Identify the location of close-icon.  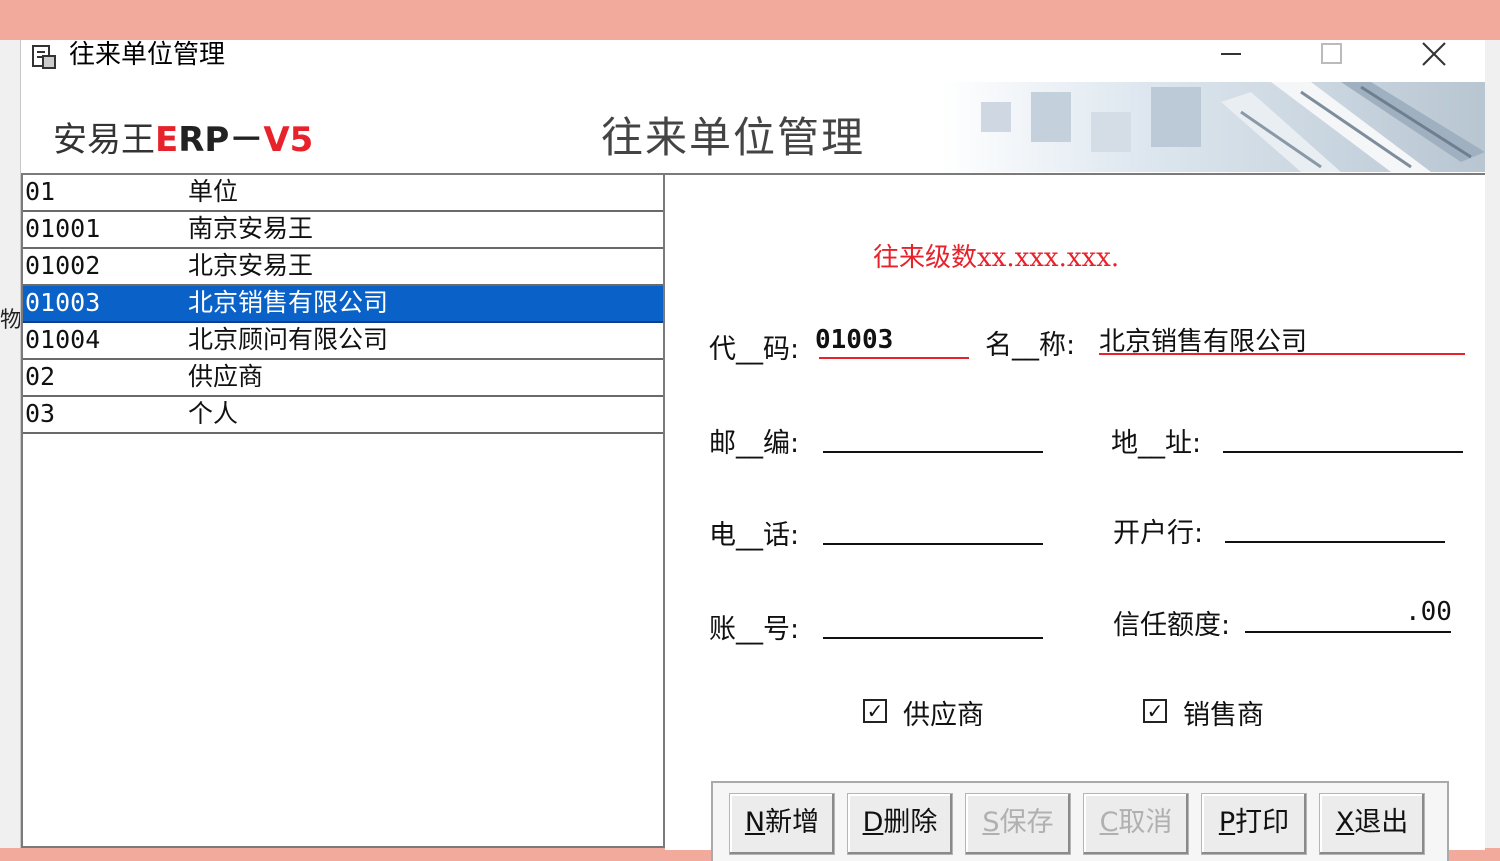
(1433, 55).